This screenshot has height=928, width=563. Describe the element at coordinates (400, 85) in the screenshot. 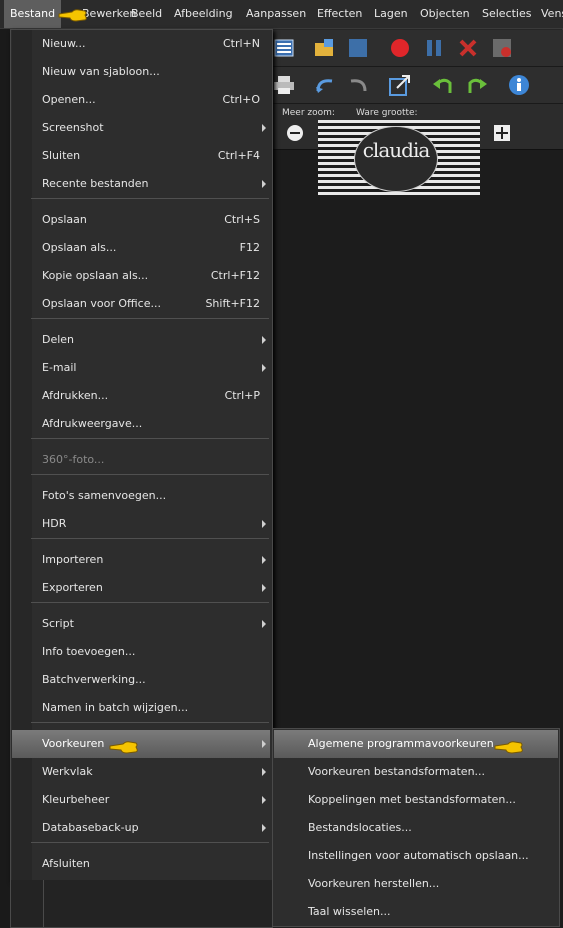

I see `resize-icon` at that location.